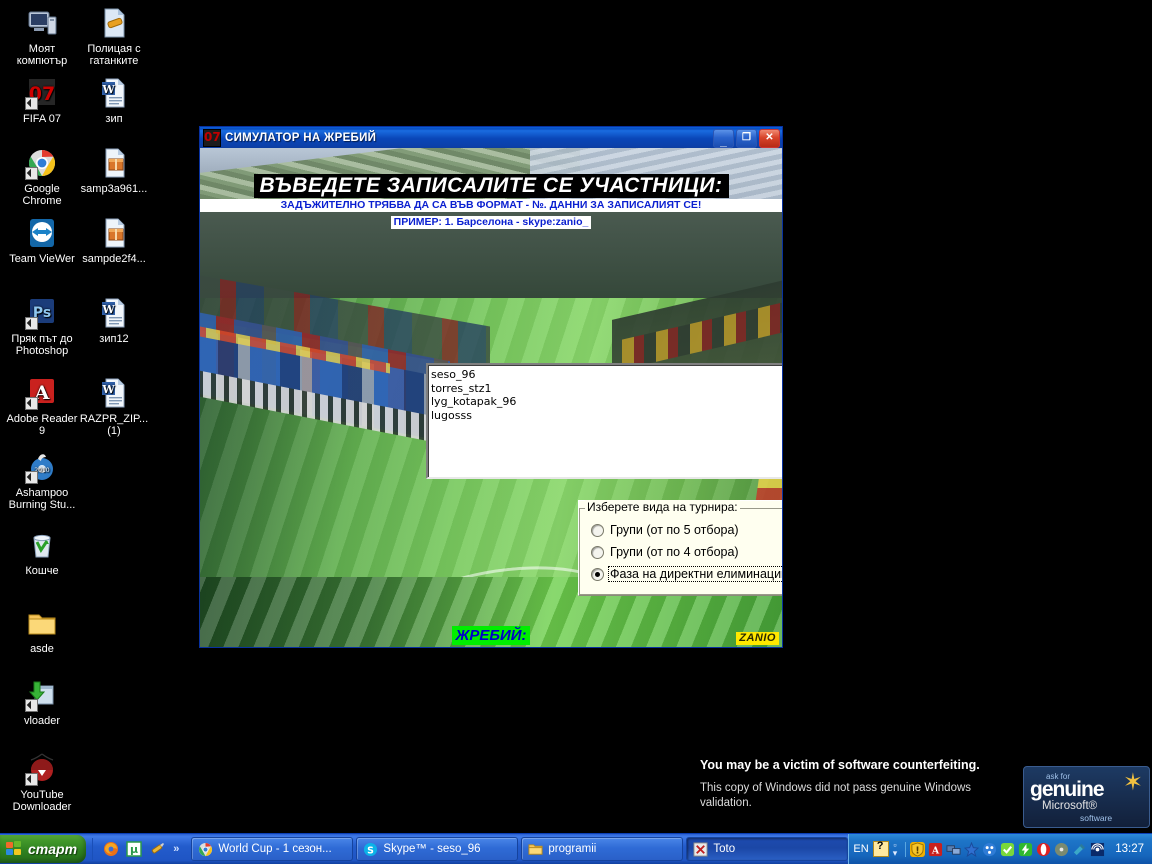  What do you see at coordinates (134, 849) in the screenshot?
I see `utorrent-icon: μ` at bounding box center [134, 849].